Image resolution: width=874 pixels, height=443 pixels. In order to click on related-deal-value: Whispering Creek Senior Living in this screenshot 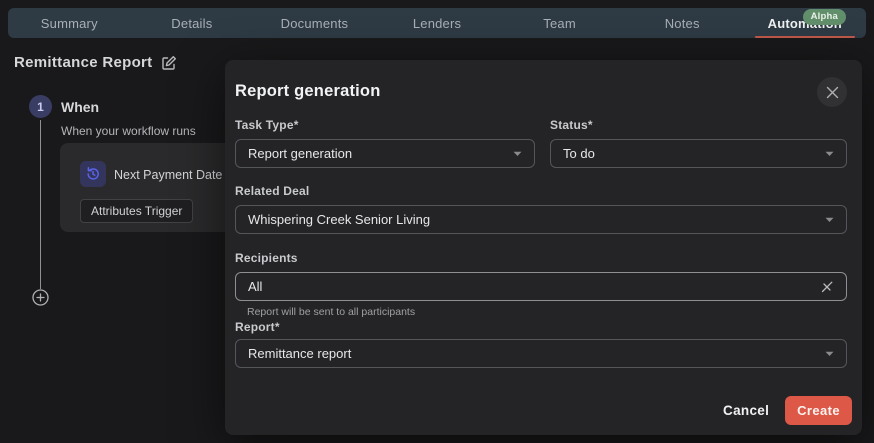, I will do `click(339, 219)`.